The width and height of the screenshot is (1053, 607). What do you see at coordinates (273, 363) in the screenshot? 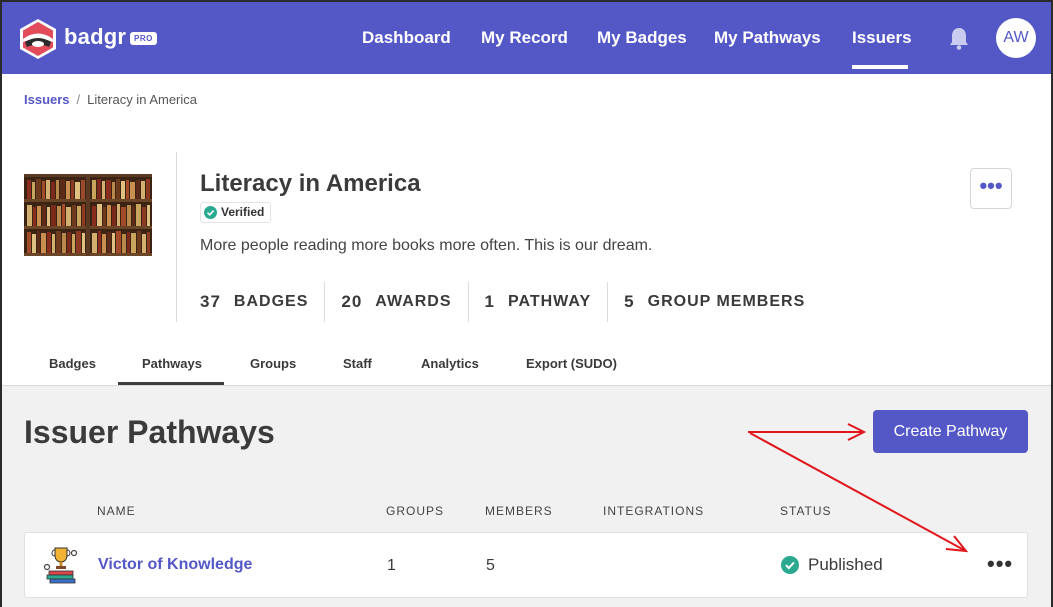
I see `tab-groups: Groups` at bounding box center [273, 363].